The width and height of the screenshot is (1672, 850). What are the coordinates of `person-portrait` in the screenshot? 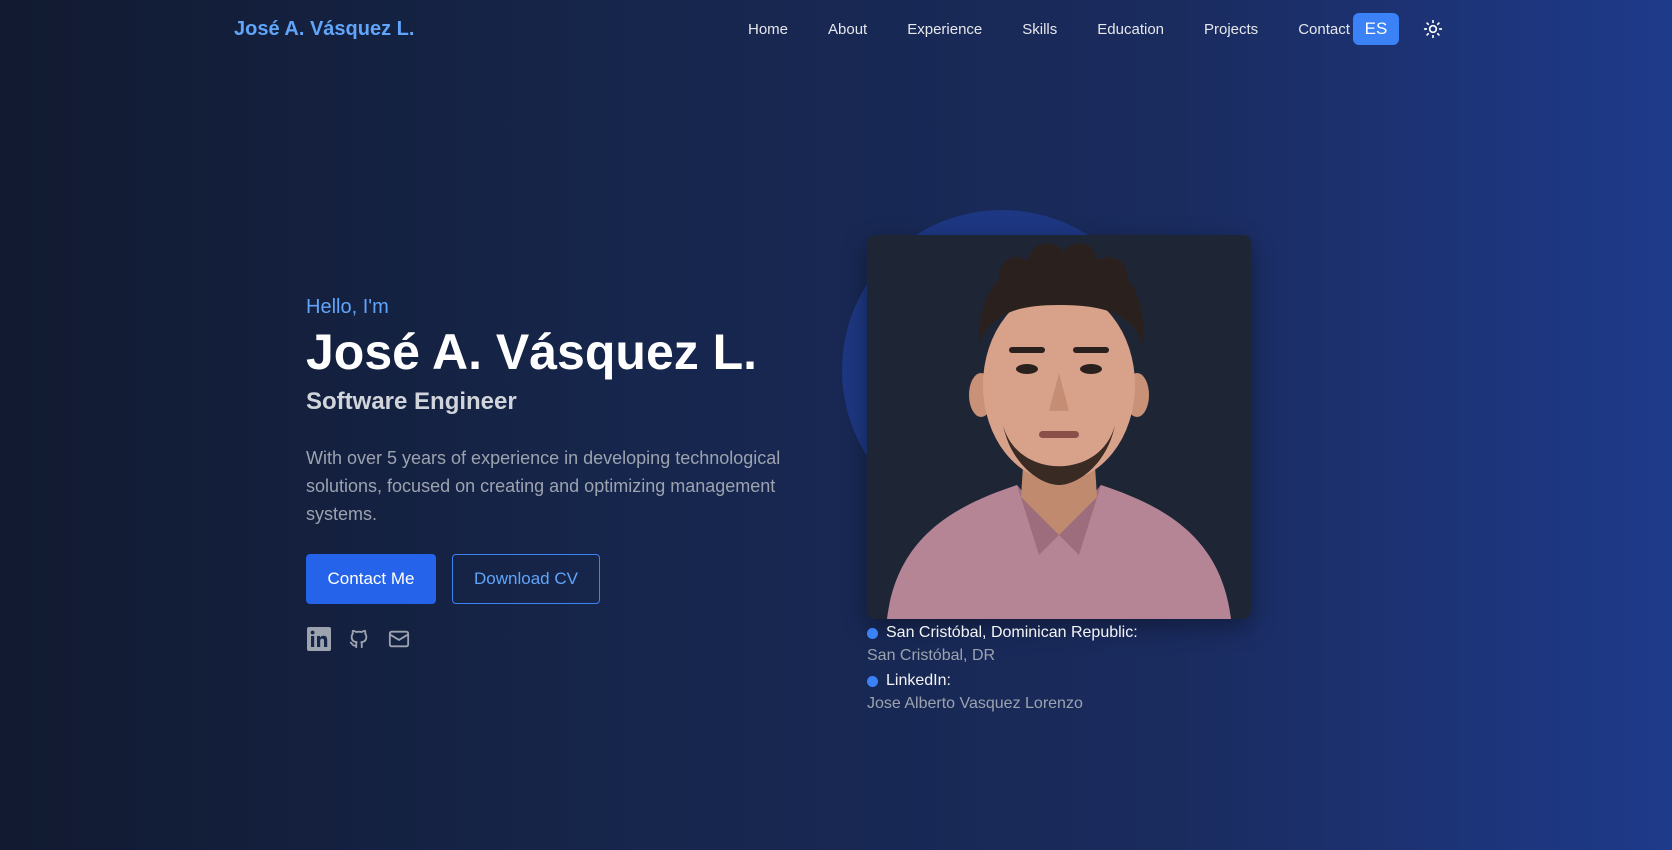 It's located at (1059, 427).